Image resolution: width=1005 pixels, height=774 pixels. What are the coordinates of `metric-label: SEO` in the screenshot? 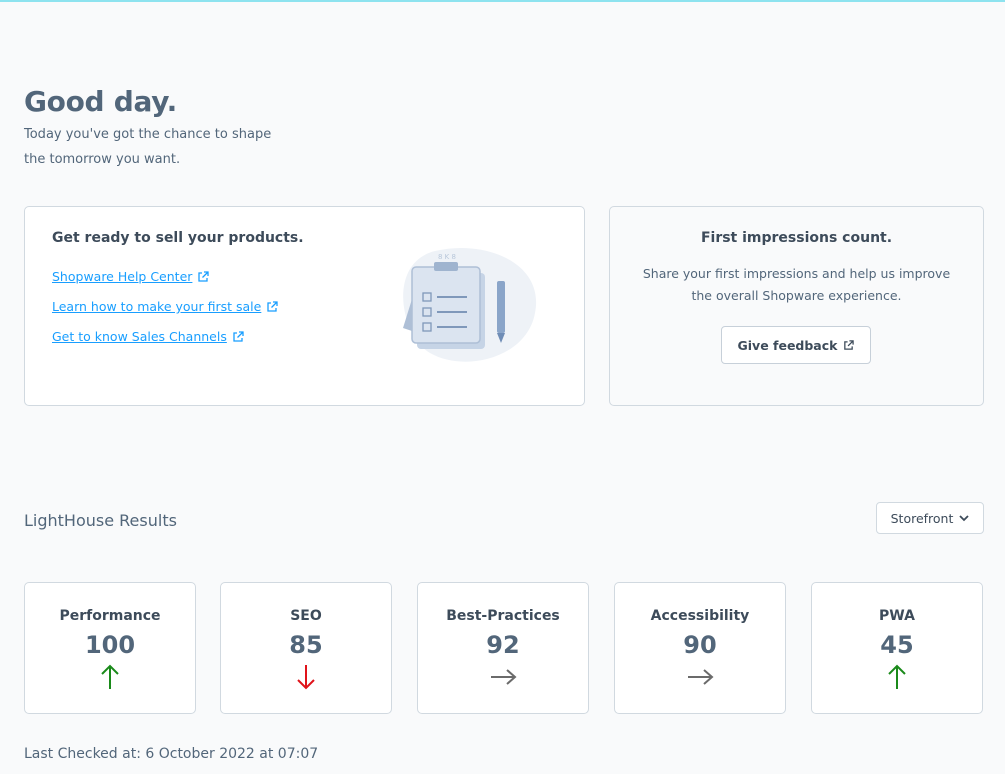 It's located at (306, 616).